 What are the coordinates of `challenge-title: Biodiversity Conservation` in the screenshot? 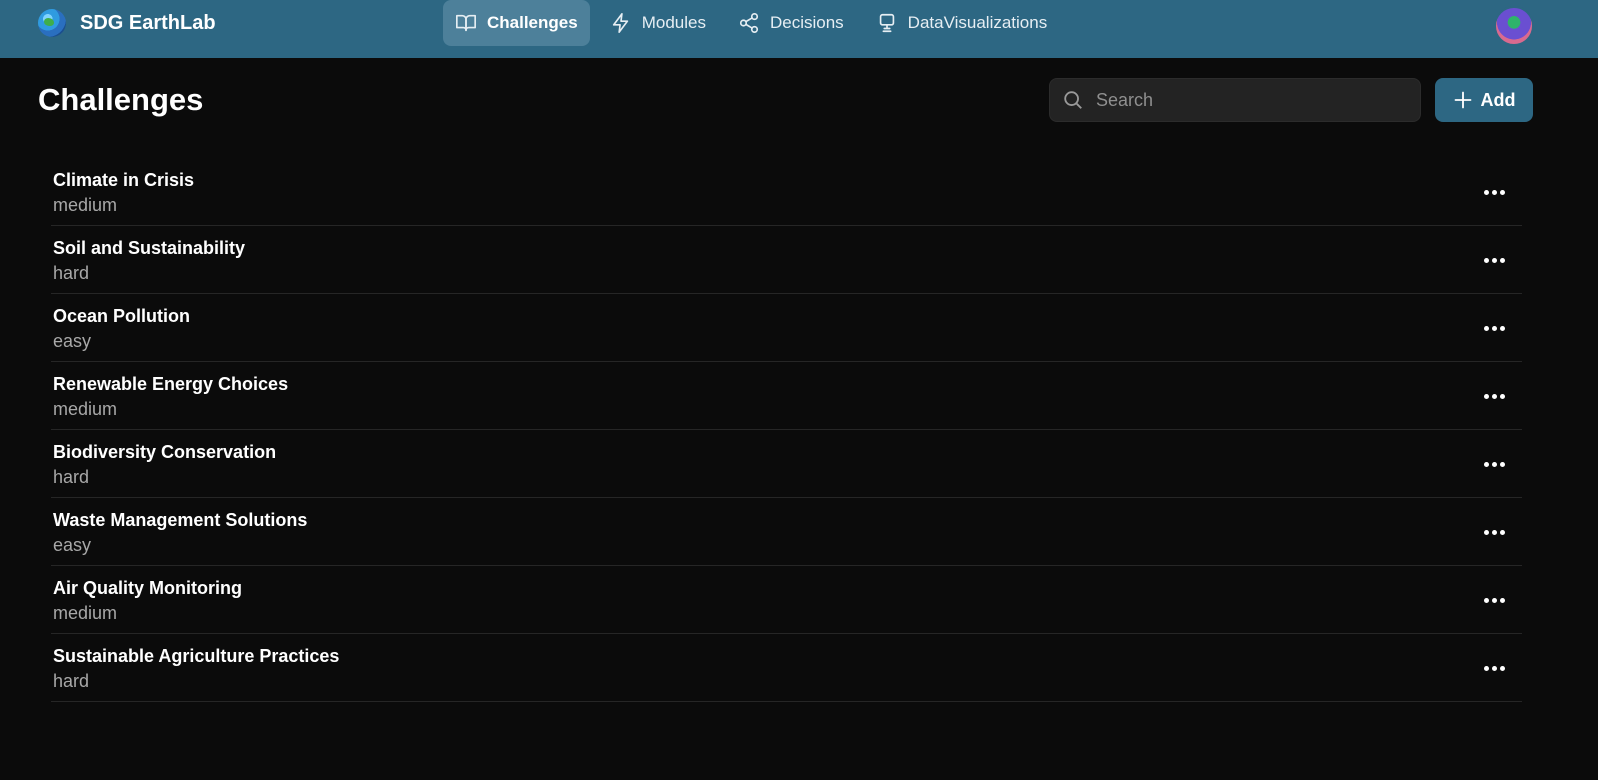 It's located at (165, 452).